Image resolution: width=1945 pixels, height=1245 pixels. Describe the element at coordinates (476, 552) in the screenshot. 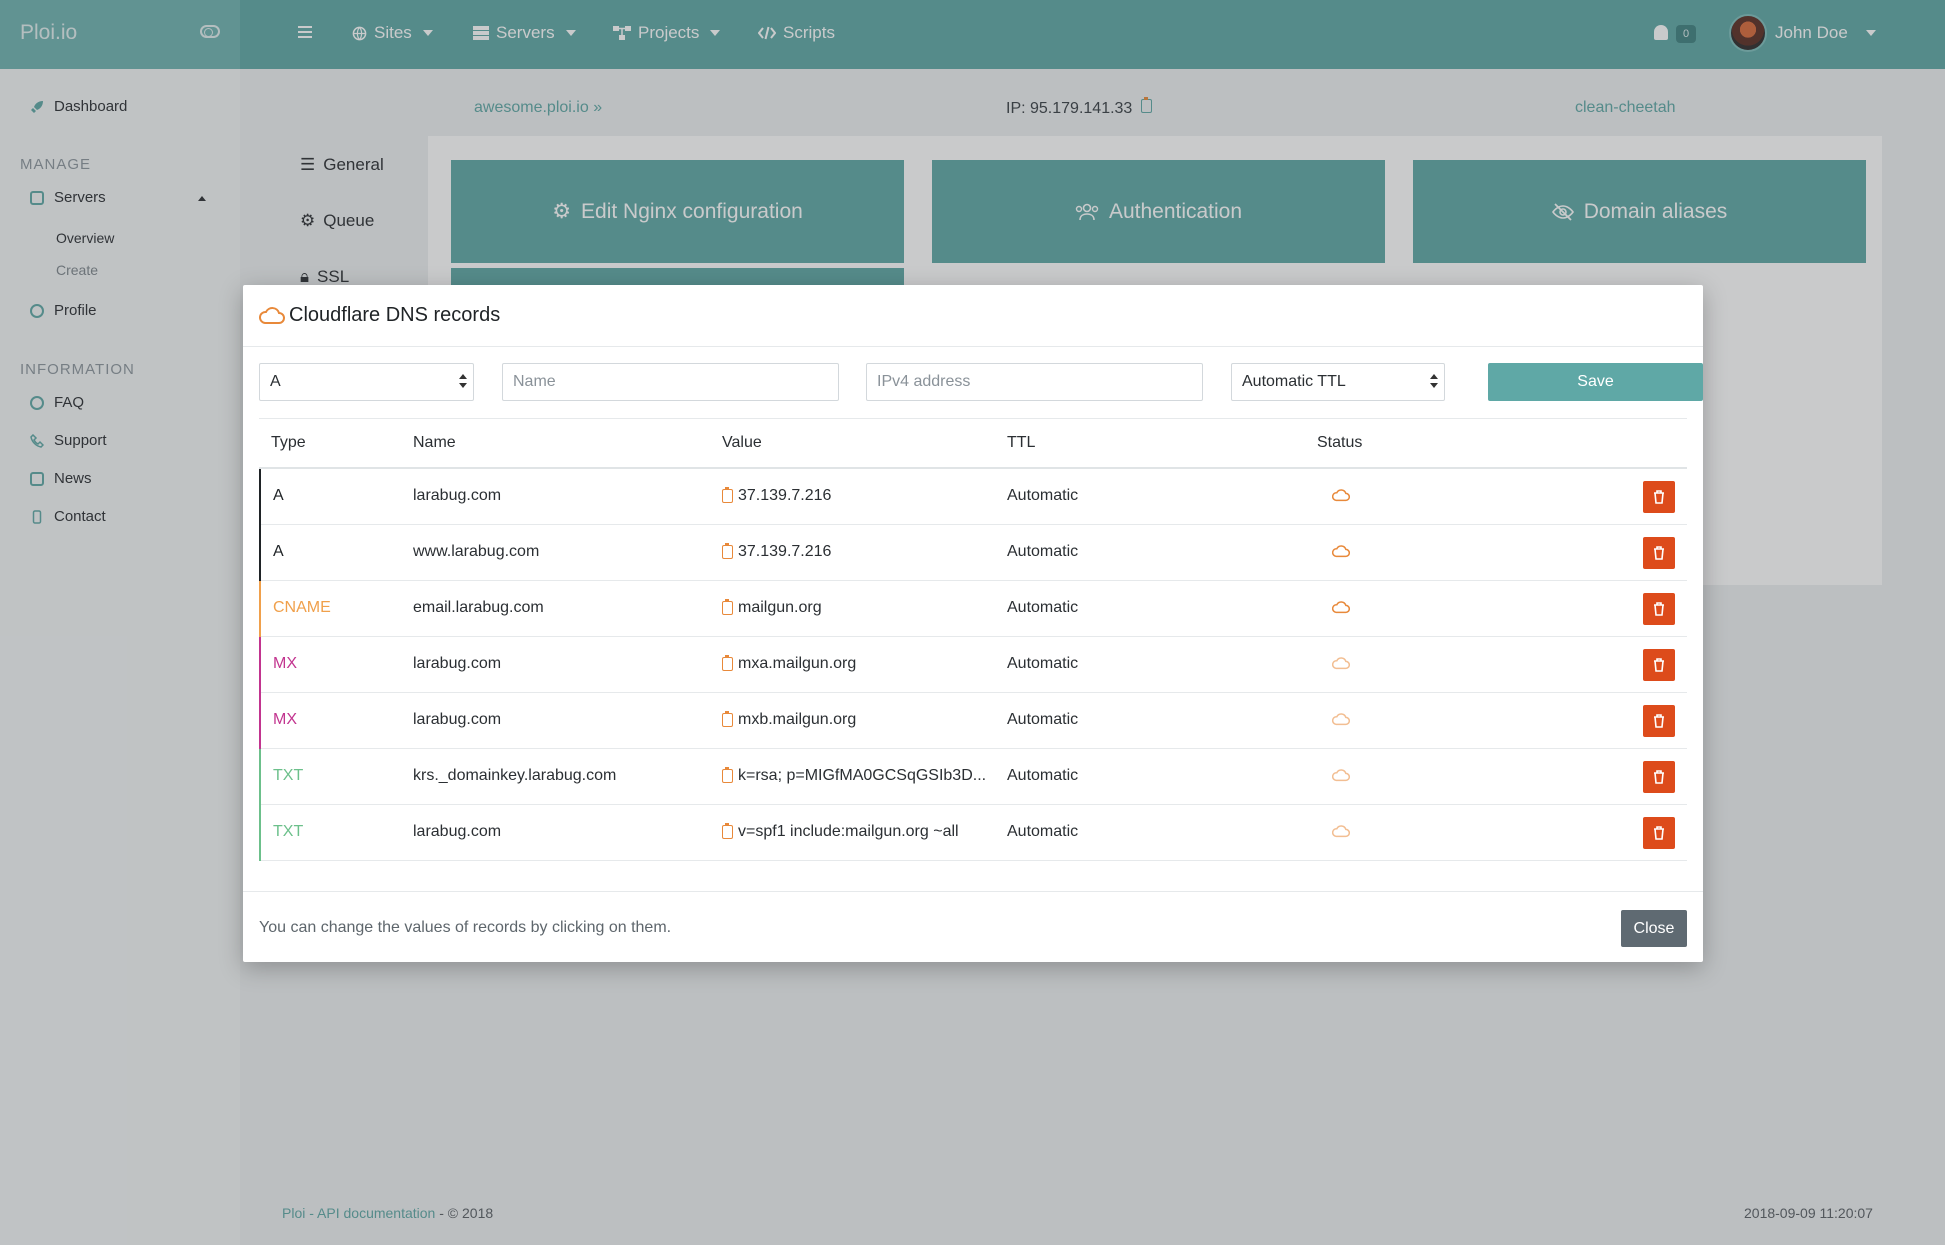

I see `record-name: www.larabug.com` at that location.